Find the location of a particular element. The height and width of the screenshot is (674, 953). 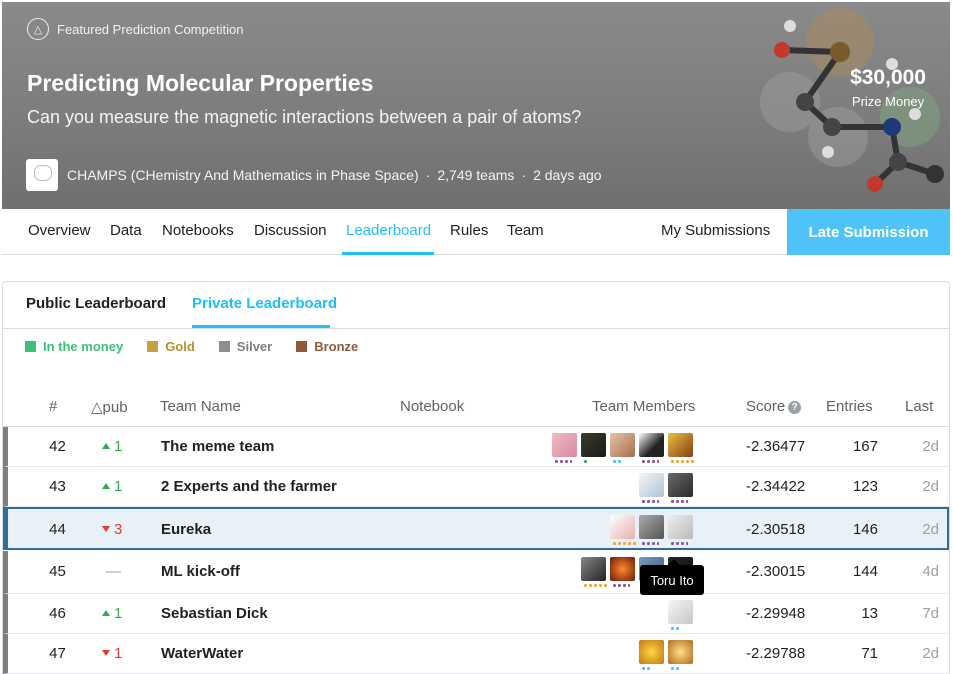

column-rank: # is located at coordinates (53, 406).